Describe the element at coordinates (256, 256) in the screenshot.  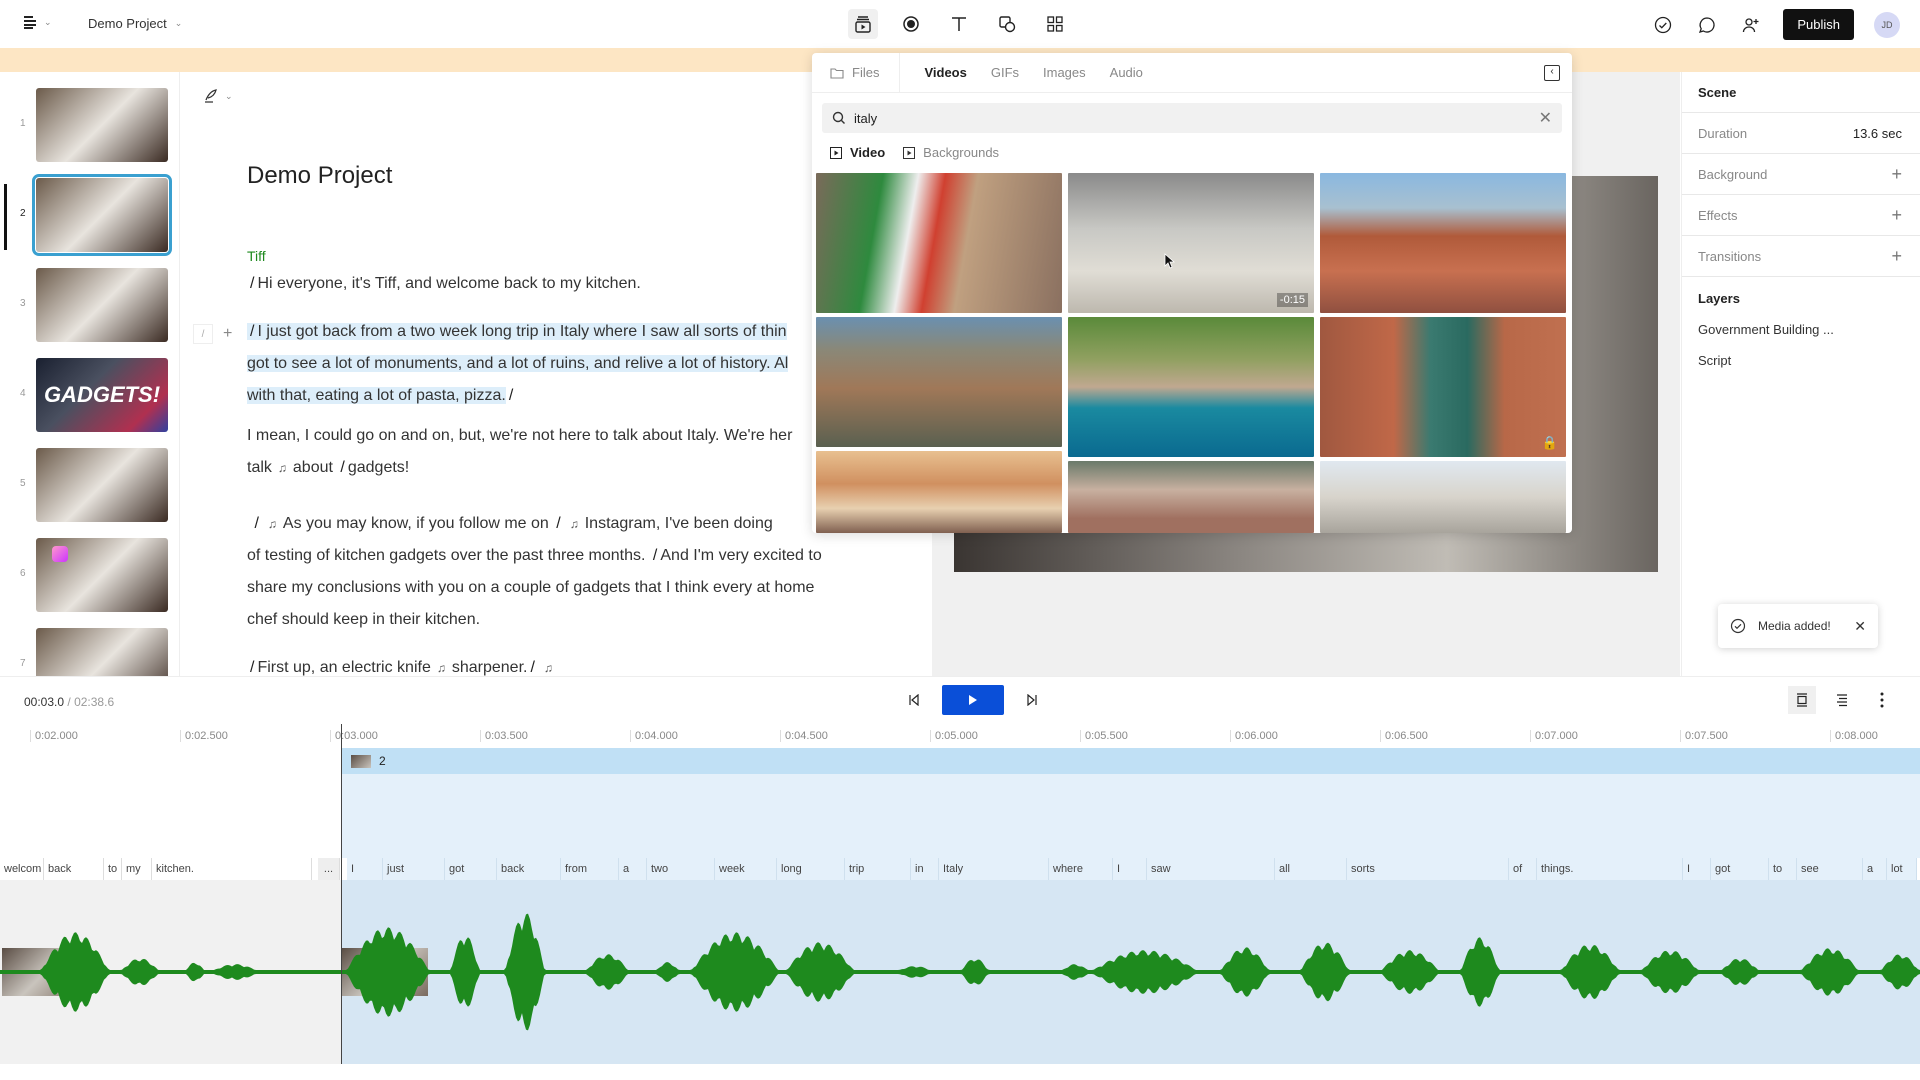
I see `speaker-label: Tiff` at that location.